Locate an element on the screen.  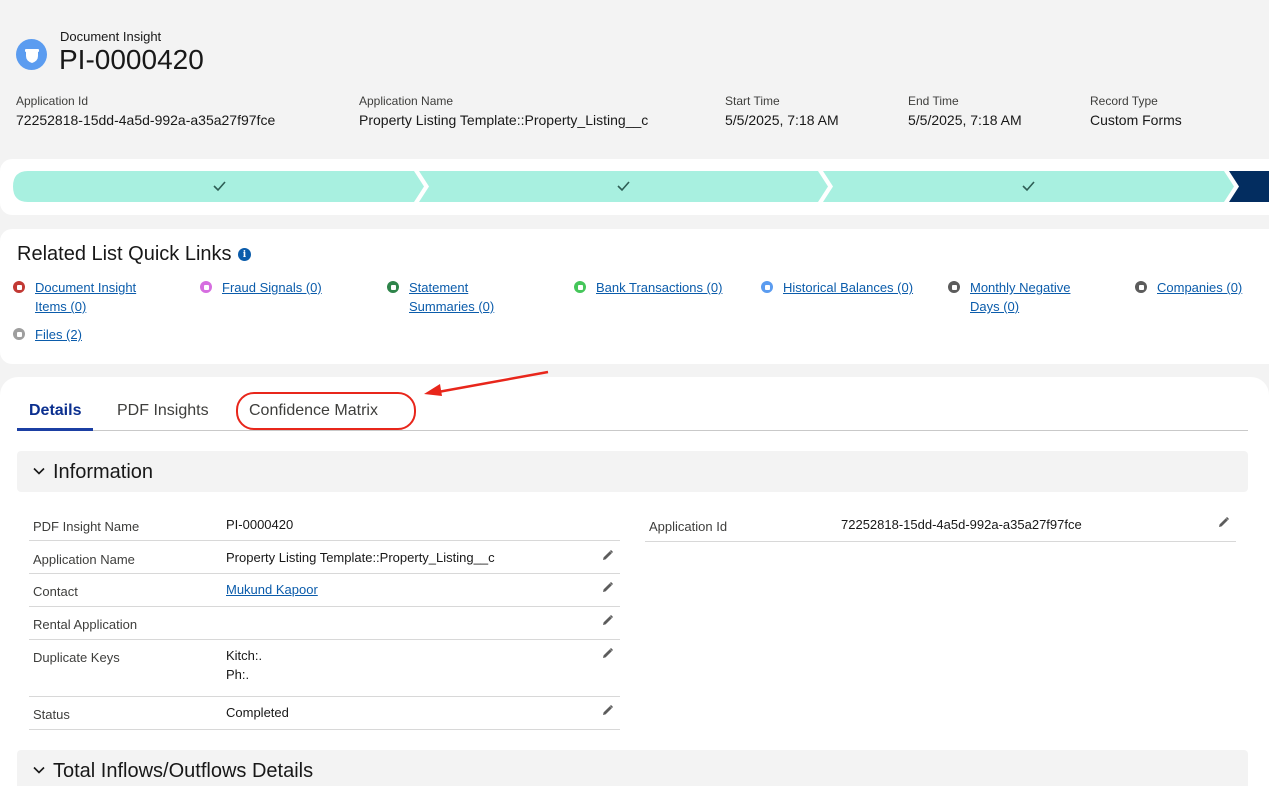
section-title: Total Inflows/Outflows Details is located at coordinates (183, 771).